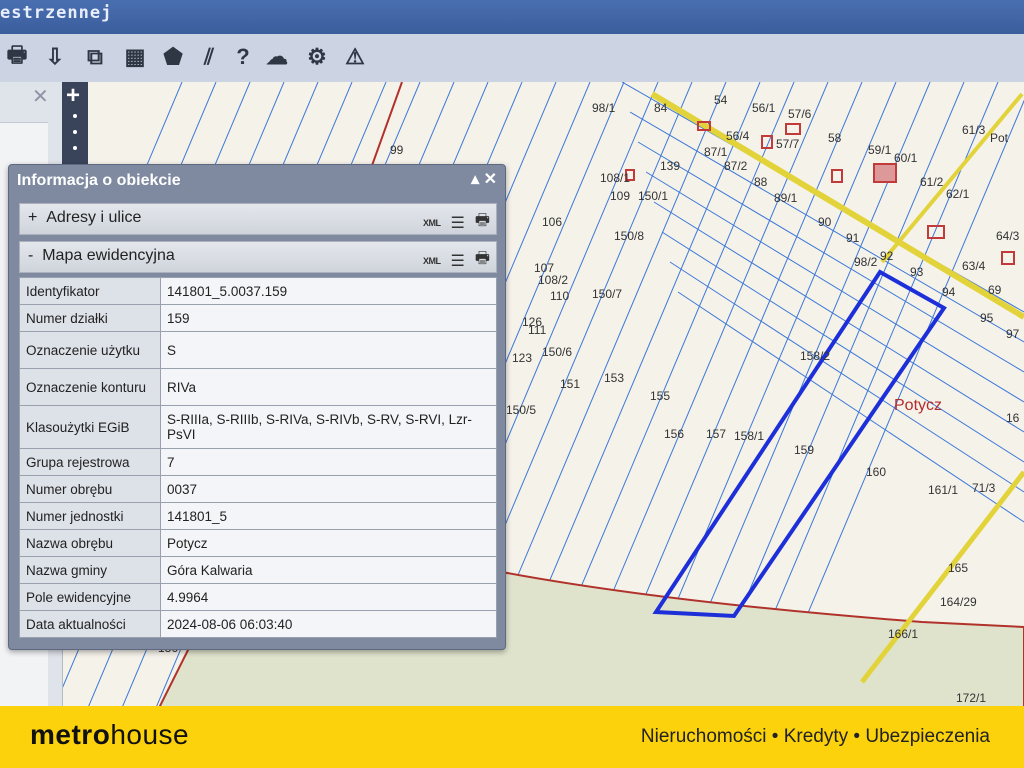 This screenshot has width=1024, height=768. Describe the element at coordinates (670, 166) in the screenshot. I see `parcel-label: 139` at that location.